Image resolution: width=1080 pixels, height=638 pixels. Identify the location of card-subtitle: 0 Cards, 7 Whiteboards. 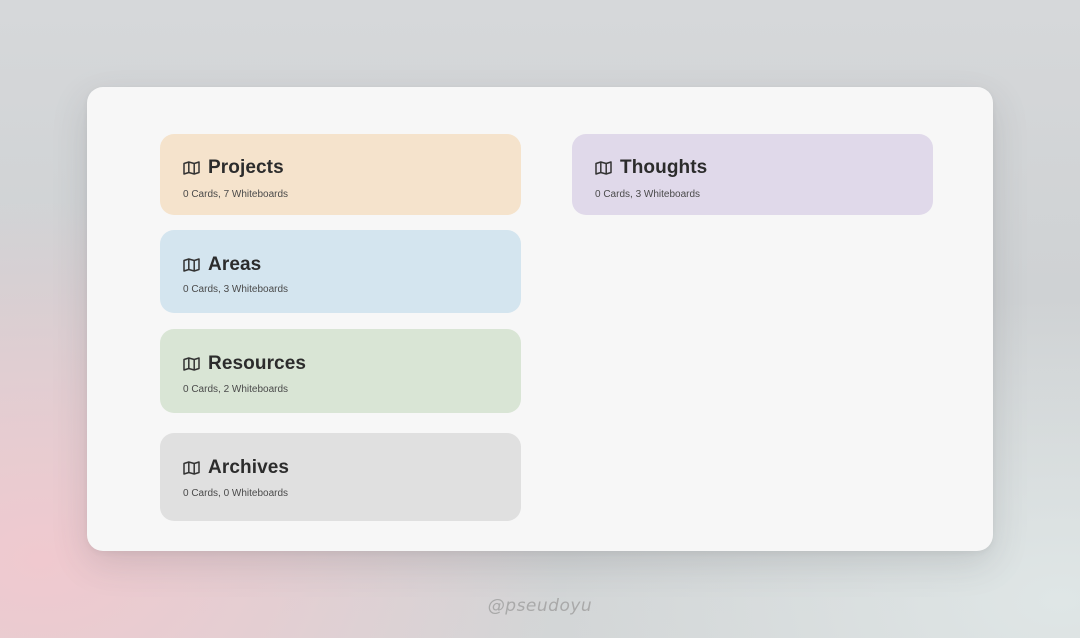
(236, 194).